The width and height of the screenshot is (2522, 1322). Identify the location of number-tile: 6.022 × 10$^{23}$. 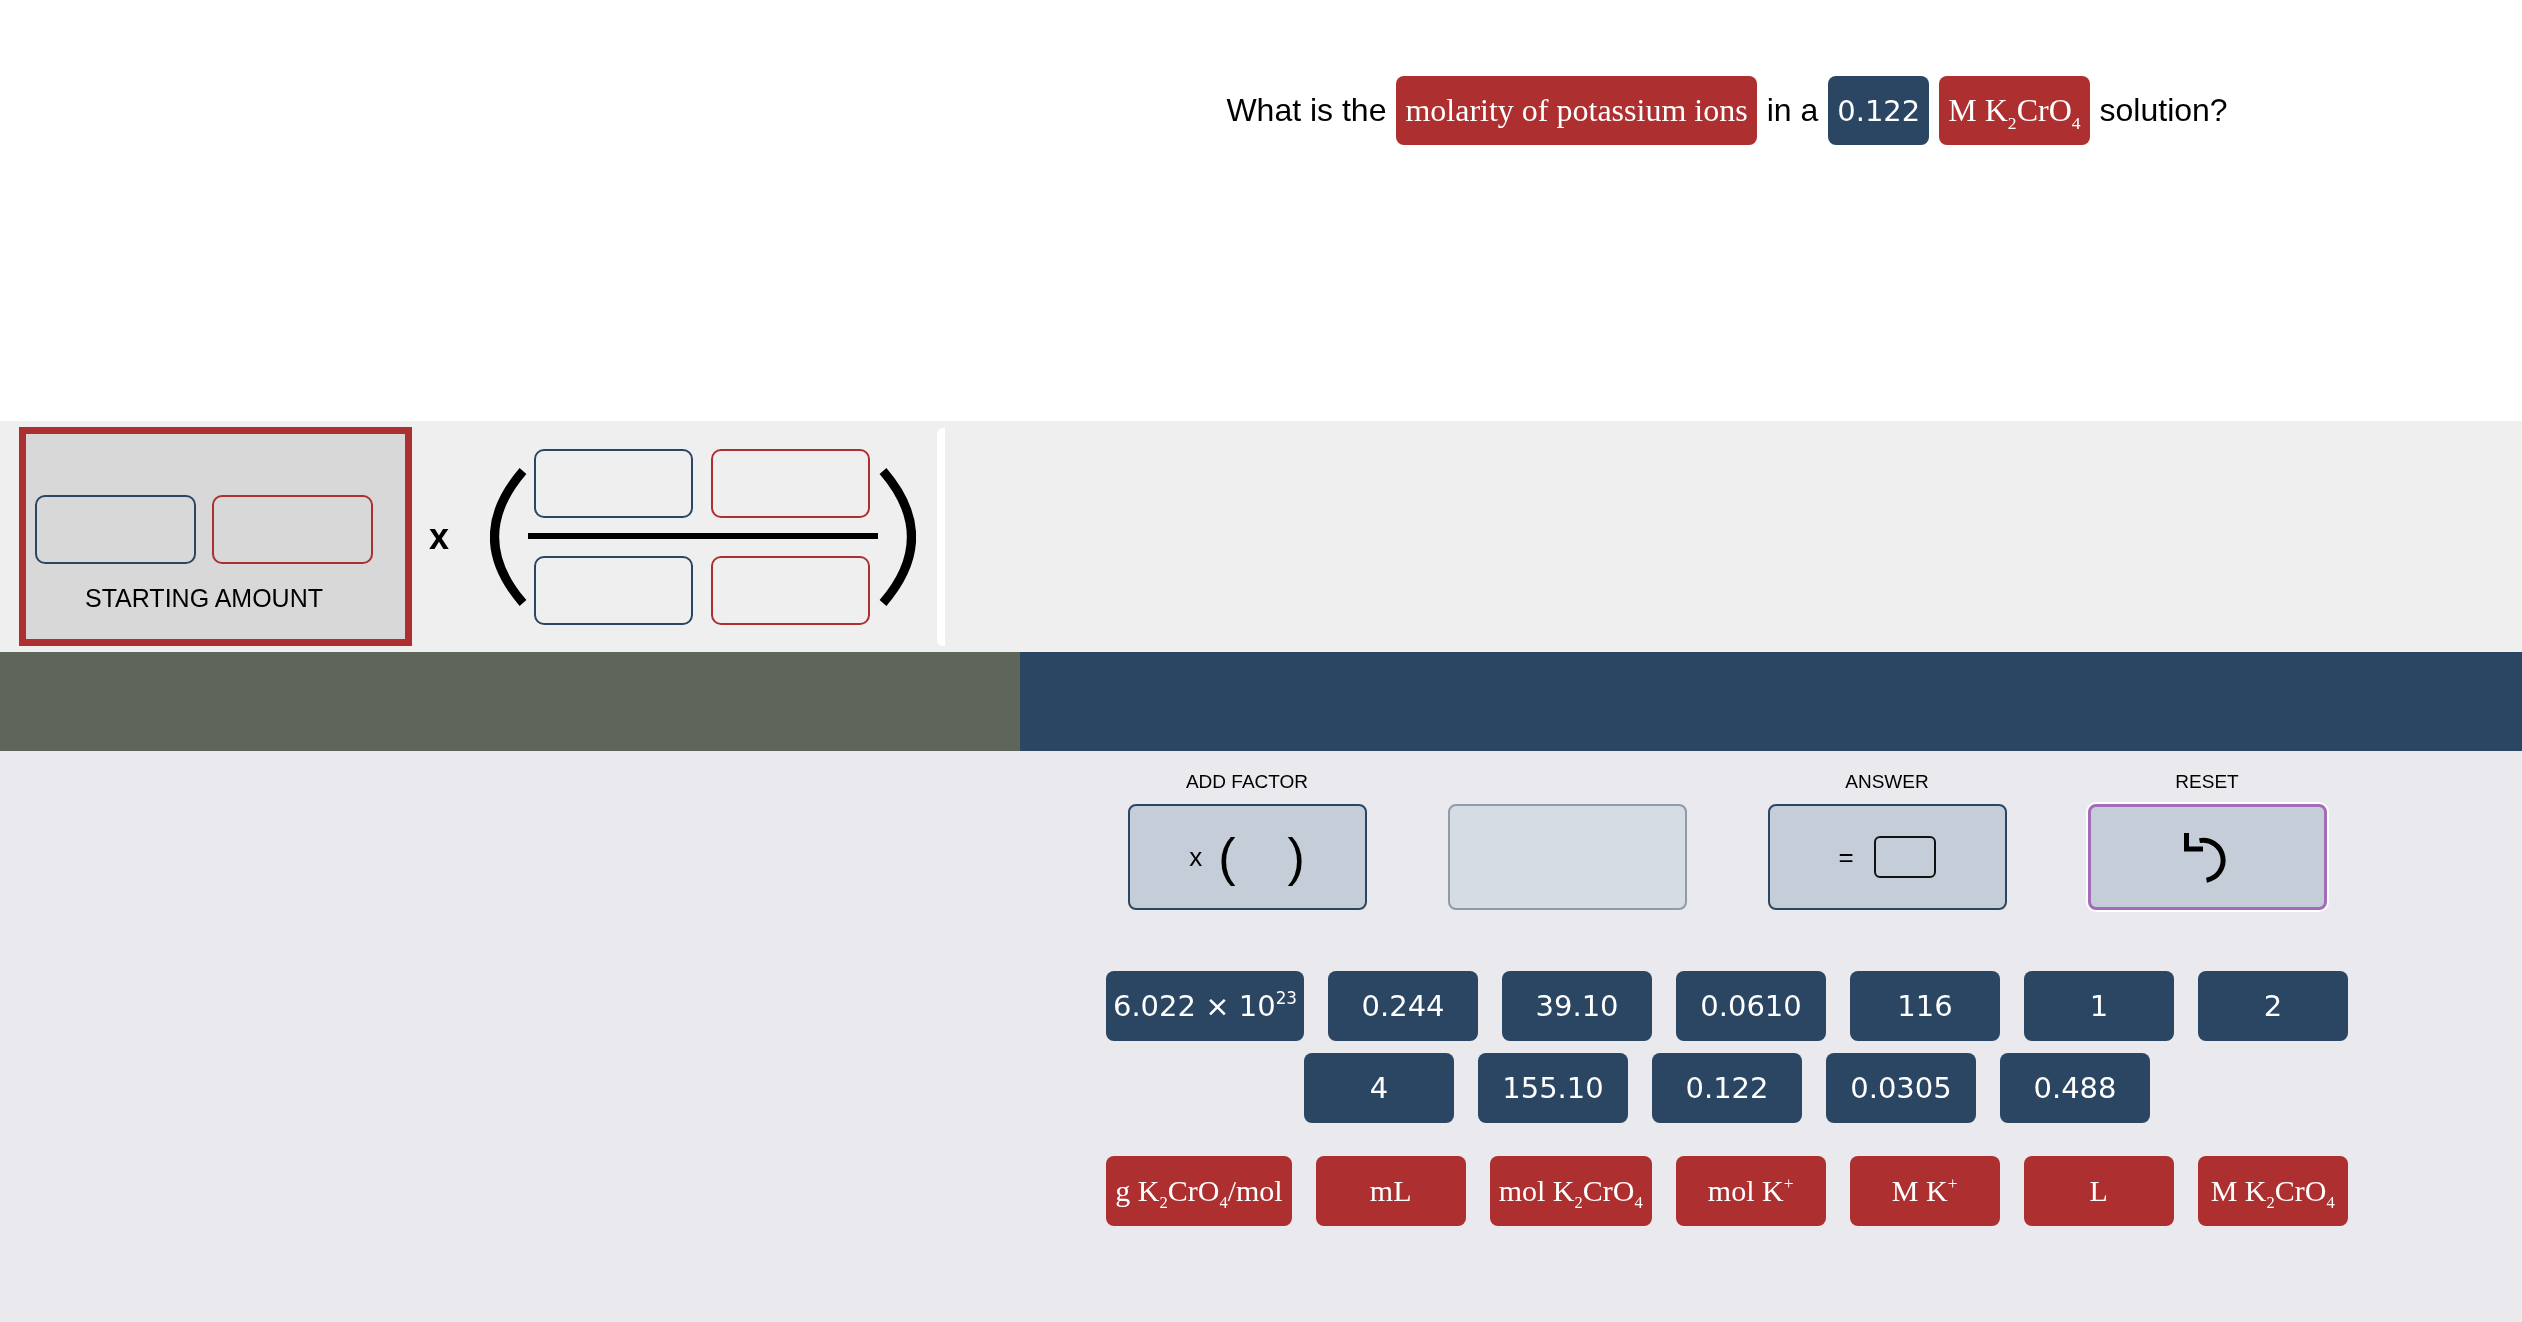
(1205, 1006).